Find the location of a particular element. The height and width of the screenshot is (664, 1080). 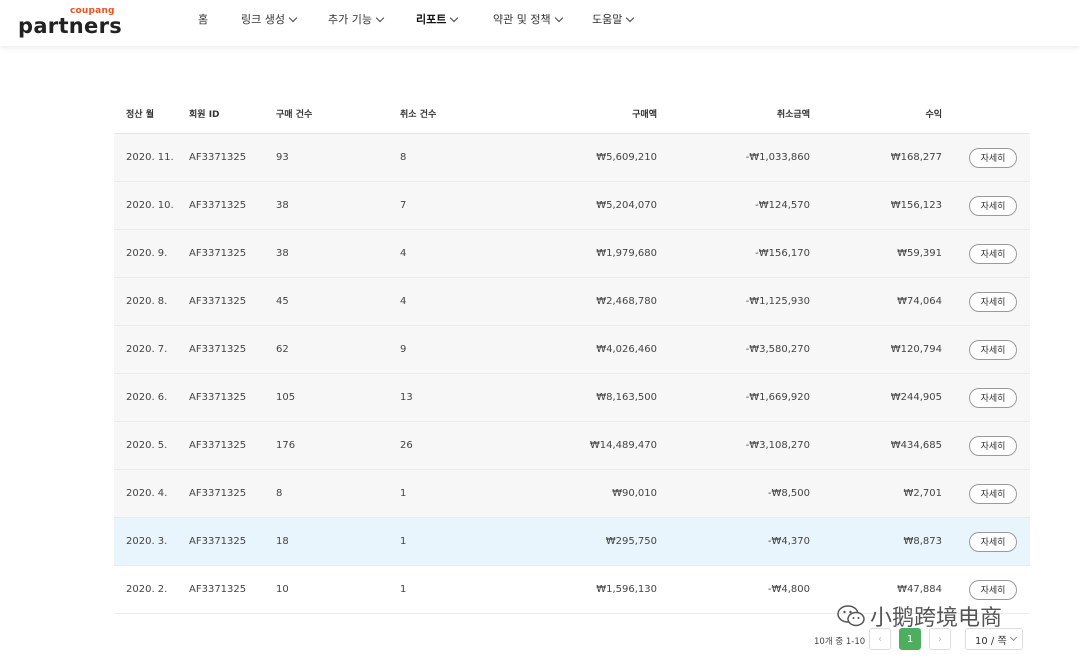

cell-month: 2020. 11. is located at coordinates (150, 157).